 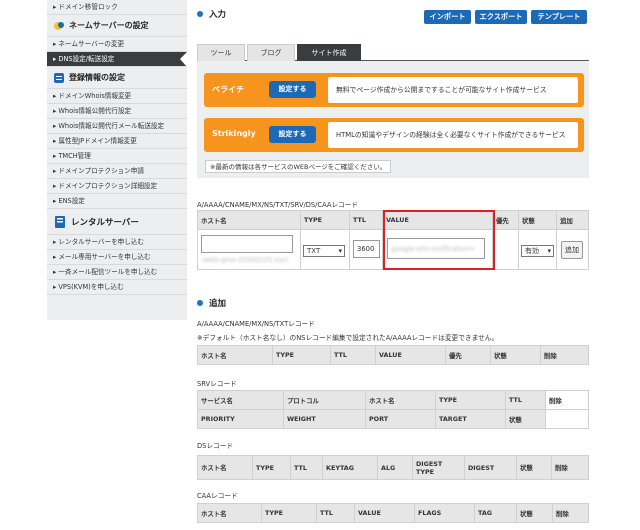 What do you see at coordinates (501, 17) in the screenshot?
I see `export-button: エクスポート` at bounding box center [501, 17].